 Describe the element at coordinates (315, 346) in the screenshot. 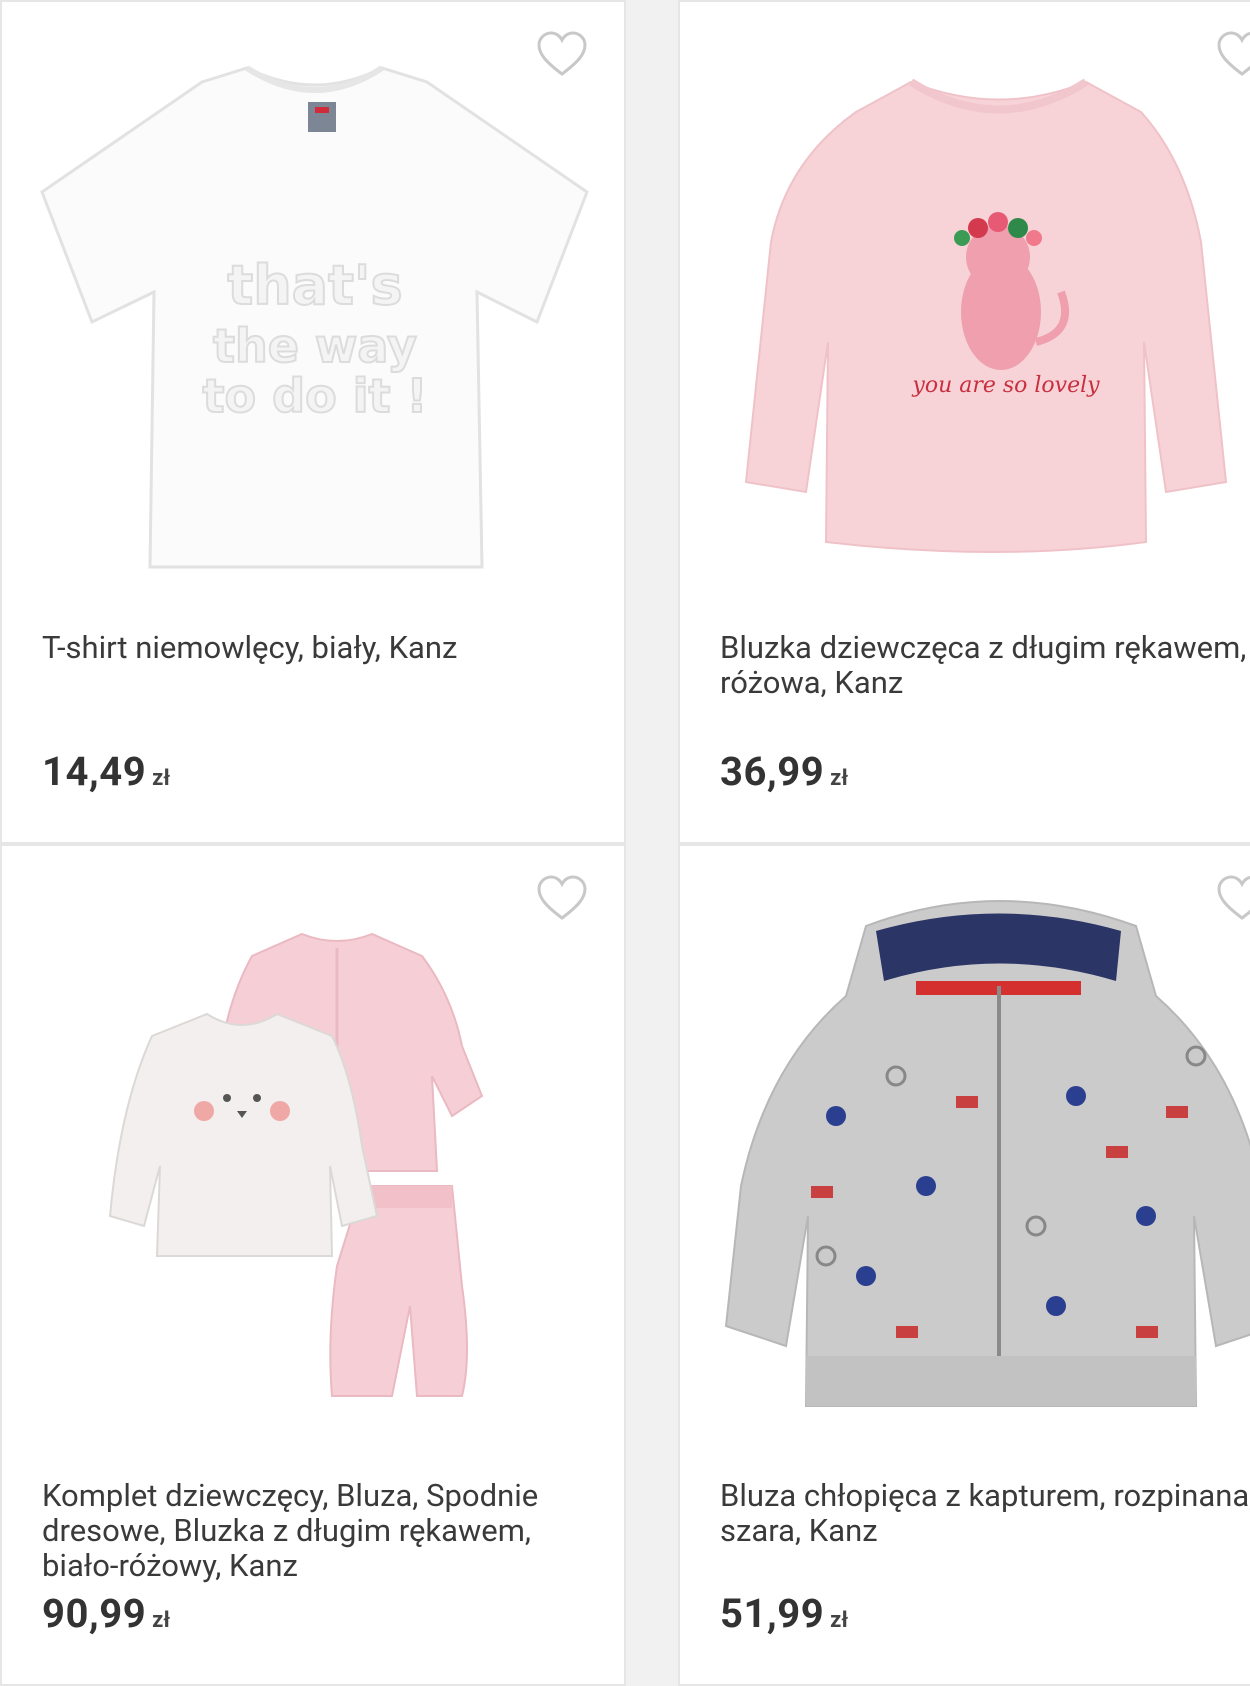

I see `svg-text: the way` at that location.